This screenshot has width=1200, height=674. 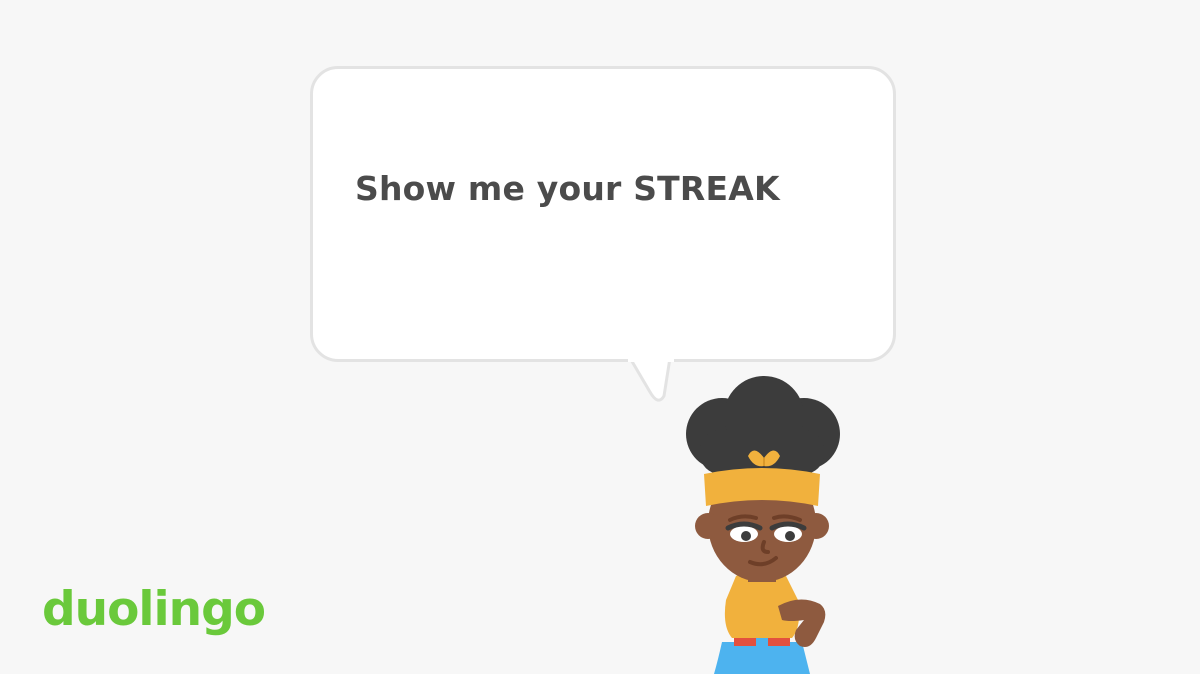 I want to click on character-with-headband-icon, so click(x=763, y=525).